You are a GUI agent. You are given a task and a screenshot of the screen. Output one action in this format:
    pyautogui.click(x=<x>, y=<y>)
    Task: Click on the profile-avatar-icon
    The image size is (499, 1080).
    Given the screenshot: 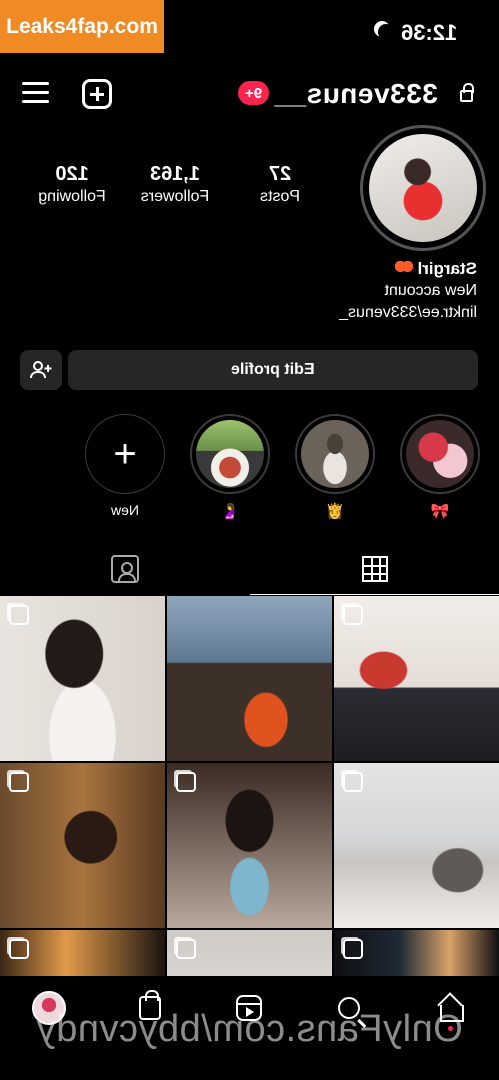 What is the action you would take?
    pyautogui.click(x=49, y=1008)
    